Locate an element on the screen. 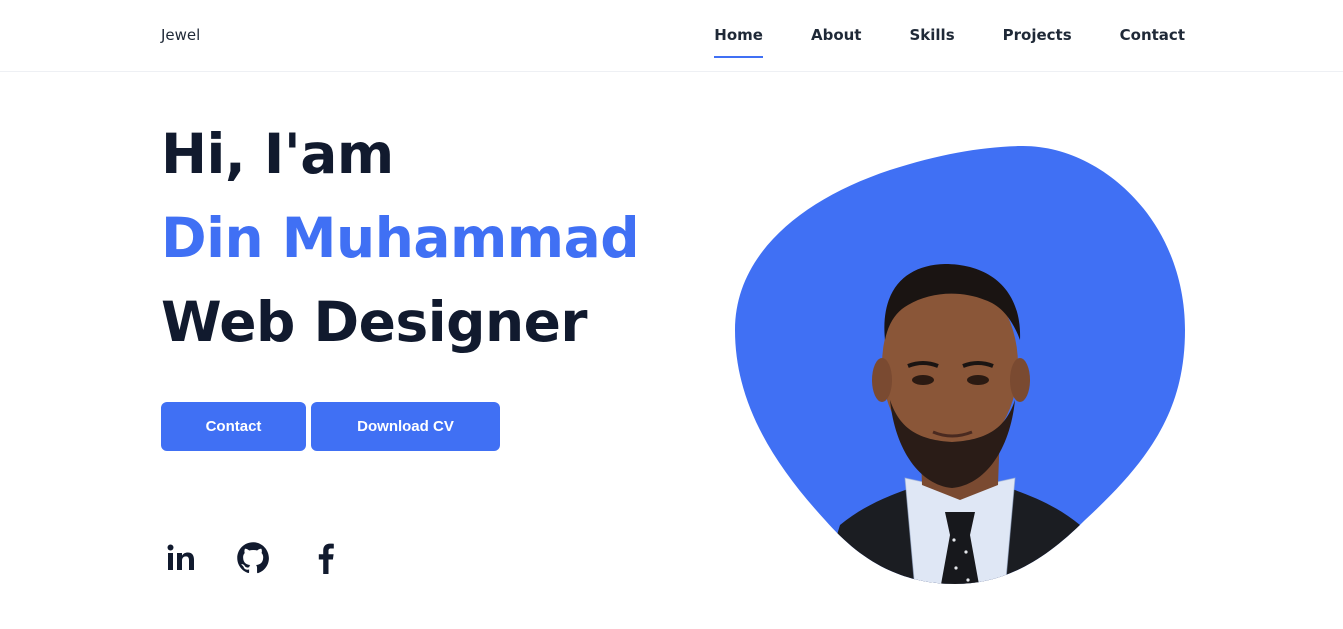 The height and width of the screenshot is (629, 1343). github-icon is located at coordinates (253, 558).